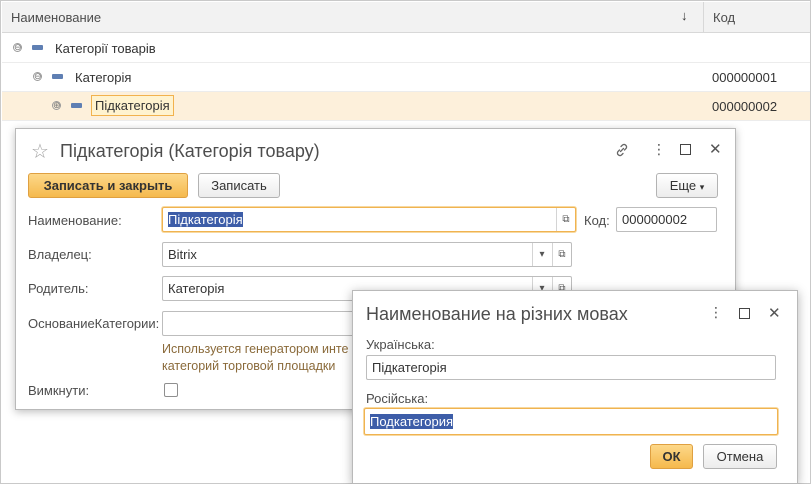 The height and width of the screenshot is (484, 811). Describe the element at coordinates (171, 390) in the screenshot. I see `disable-checkbox` at that location.